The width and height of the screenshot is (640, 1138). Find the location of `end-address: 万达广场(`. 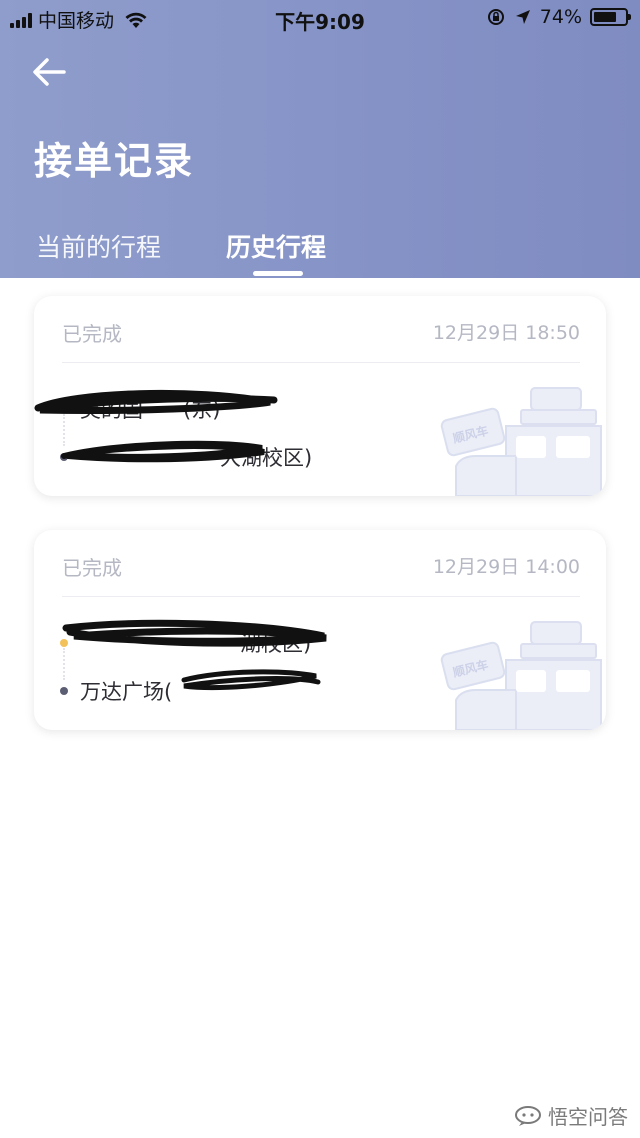

end-address: 万达广场( is located at coordinates (126, 692).